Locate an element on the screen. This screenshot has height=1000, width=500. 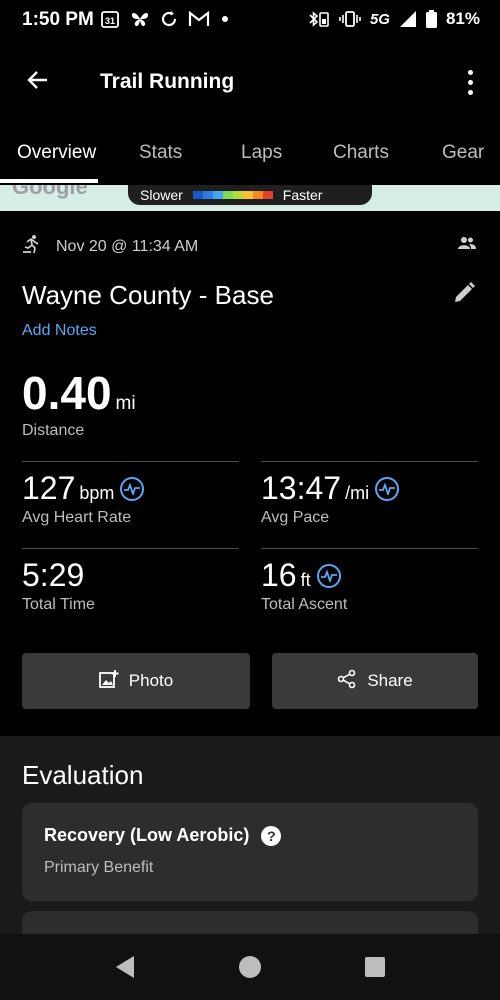
stat-total-ascent: 16 ft Total Ascent is located at coordinates (304, 585).